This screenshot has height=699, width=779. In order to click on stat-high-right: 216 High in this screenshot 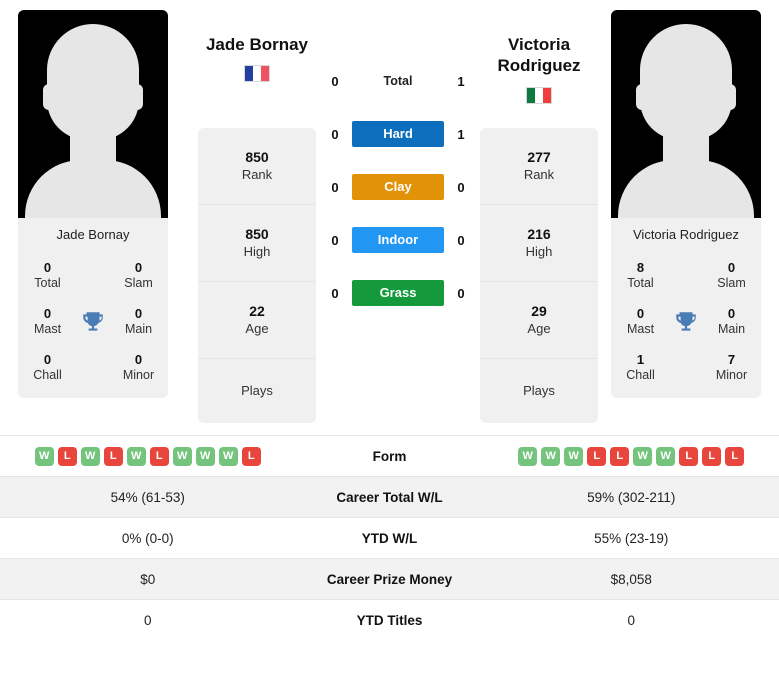, I will do `click(539, 243)`.